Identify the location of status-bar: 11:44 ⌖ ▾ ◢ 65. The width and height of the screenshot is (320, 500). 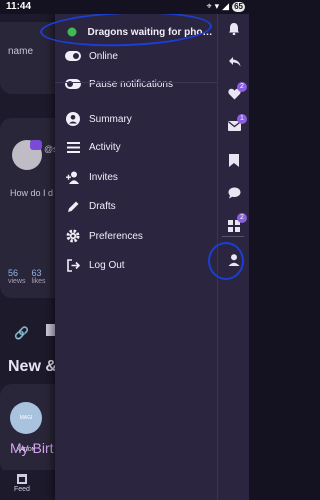
(124, 7).